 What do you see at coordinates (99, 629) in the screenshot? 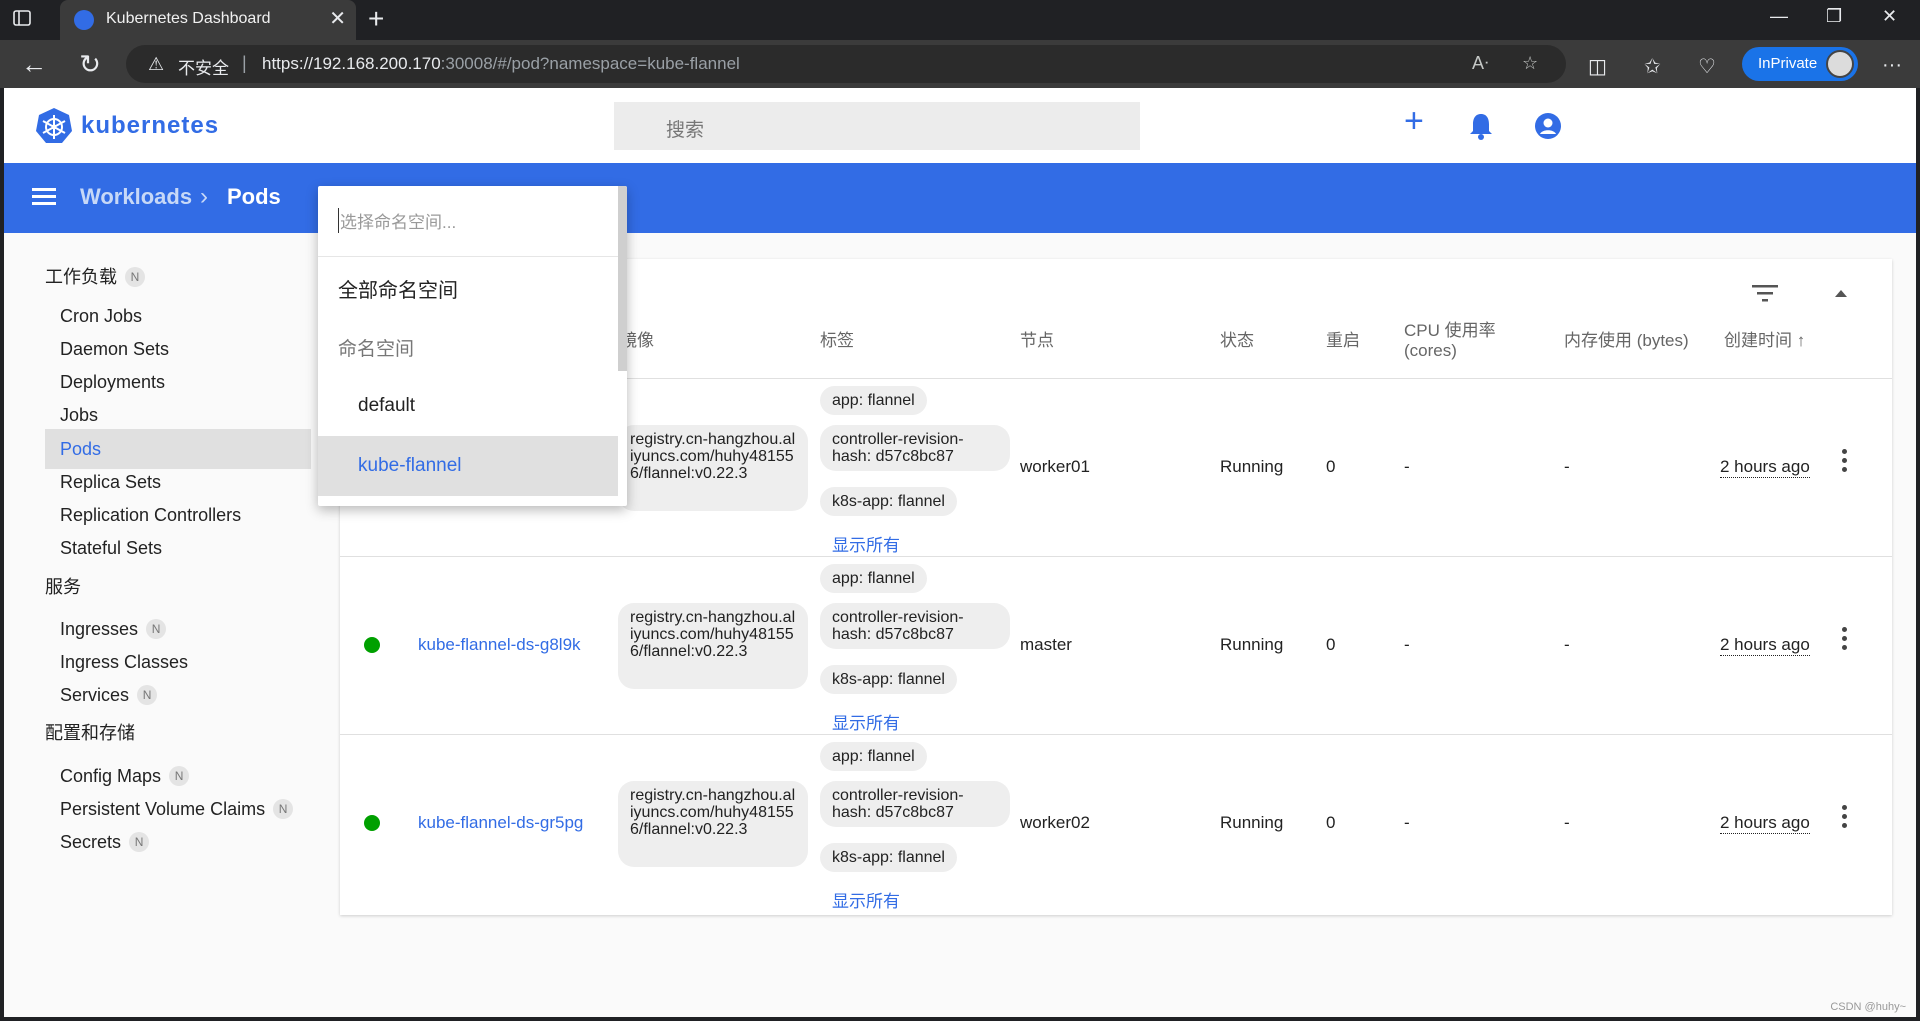
I see `sidebar-item-label: Ingresses` at bounding box center [99, 629].